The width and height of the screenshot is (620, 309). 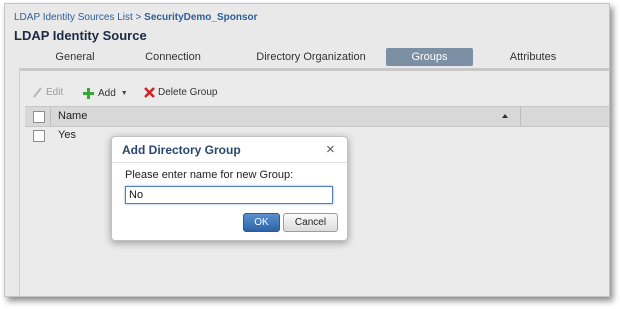 What do you see at coordinates (80, 35) in the screenshot?
I see `page-title: LDAP Identity Source` at bounding box center [80, 35].